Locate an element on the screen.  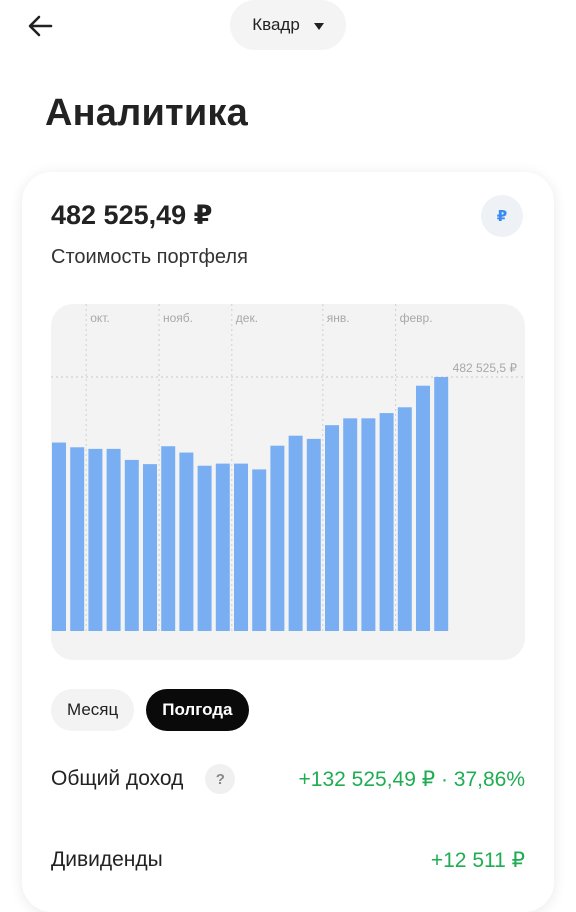
page-title: Аналитика is located at coordinates (146, 113).